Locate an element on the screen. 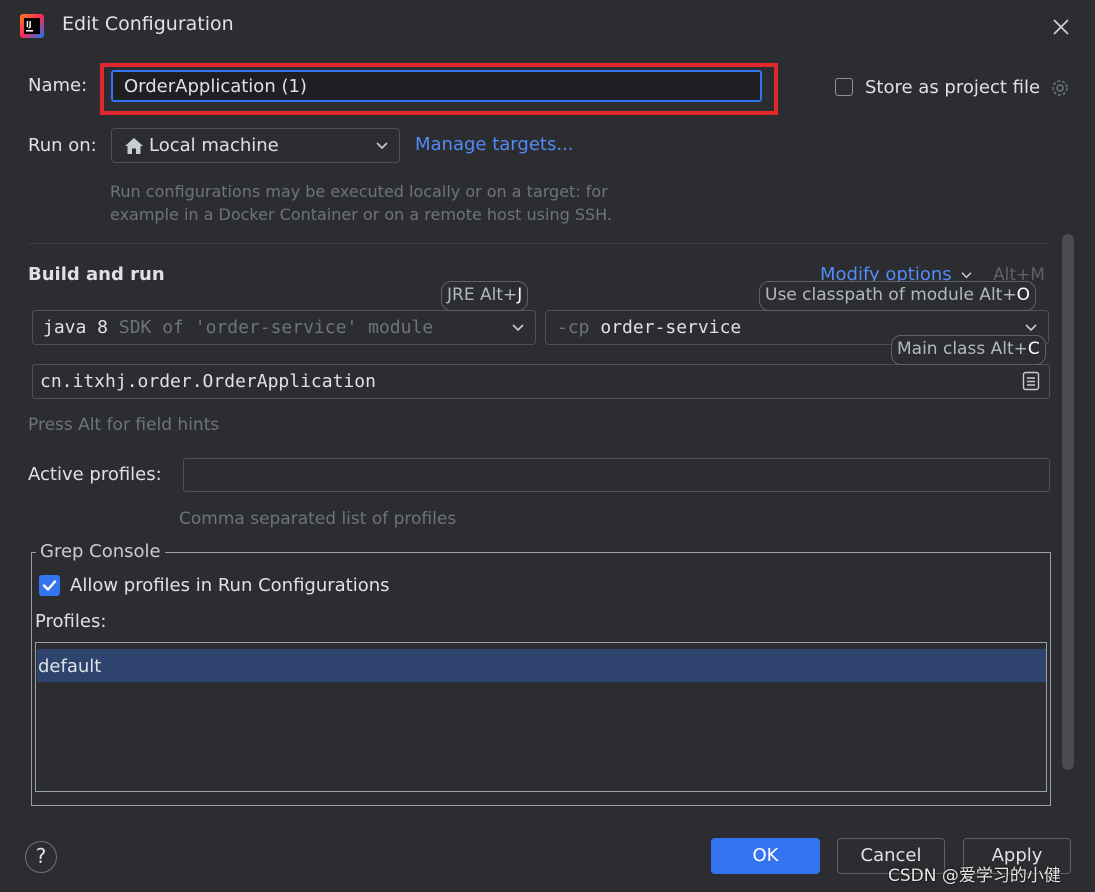 This screenshot has height=892, width=1095. field-hints-text: Press Alt for field hints is located at coordinates (124, 425).